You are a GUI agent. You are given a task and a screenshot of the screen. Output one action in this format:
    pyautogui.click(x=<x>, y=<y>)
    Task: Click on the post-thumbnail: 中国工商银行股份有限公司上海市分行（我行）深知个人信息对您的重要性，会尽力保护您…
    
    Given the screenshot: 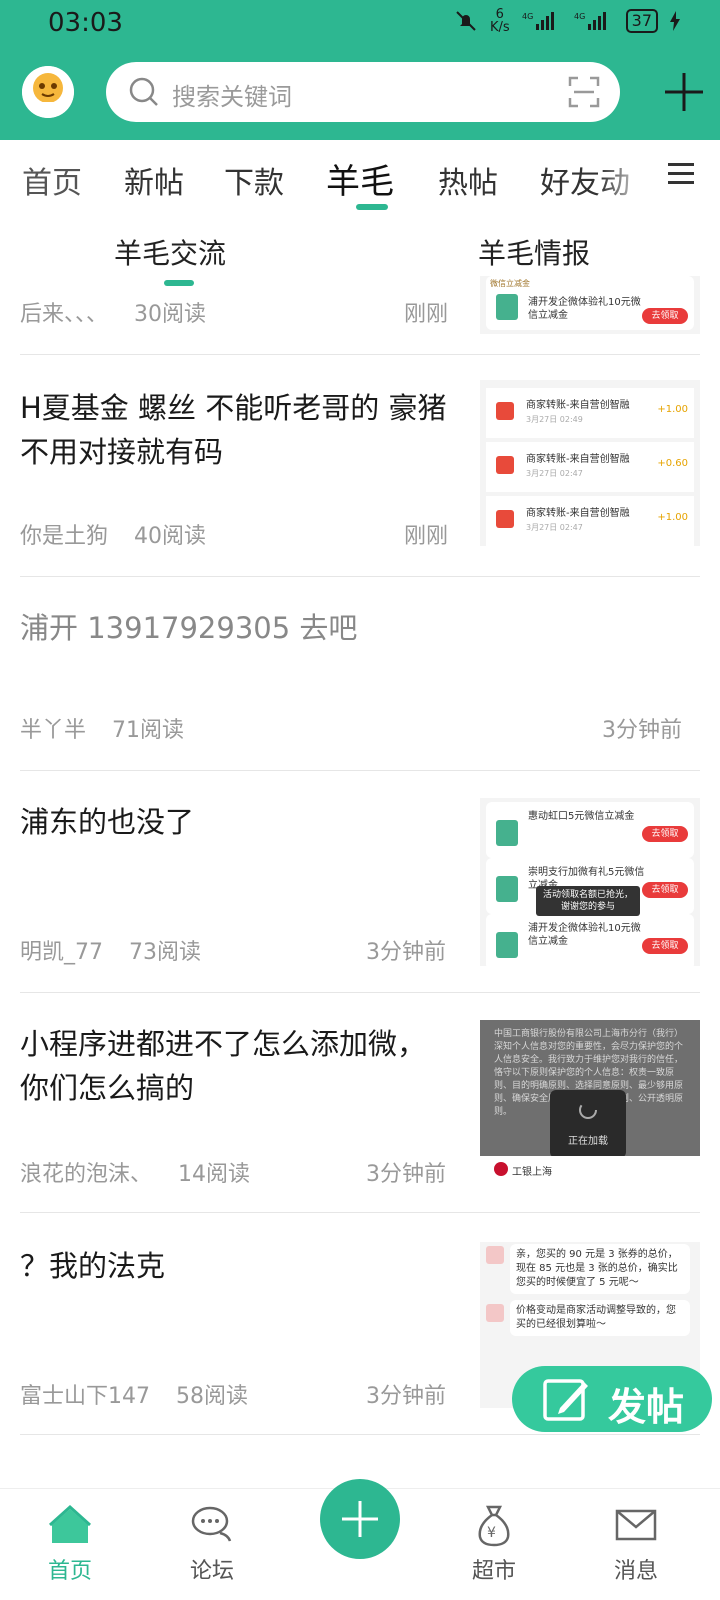 What is the action you would take?
    pyautogui.click(x=590, y=1101)
    